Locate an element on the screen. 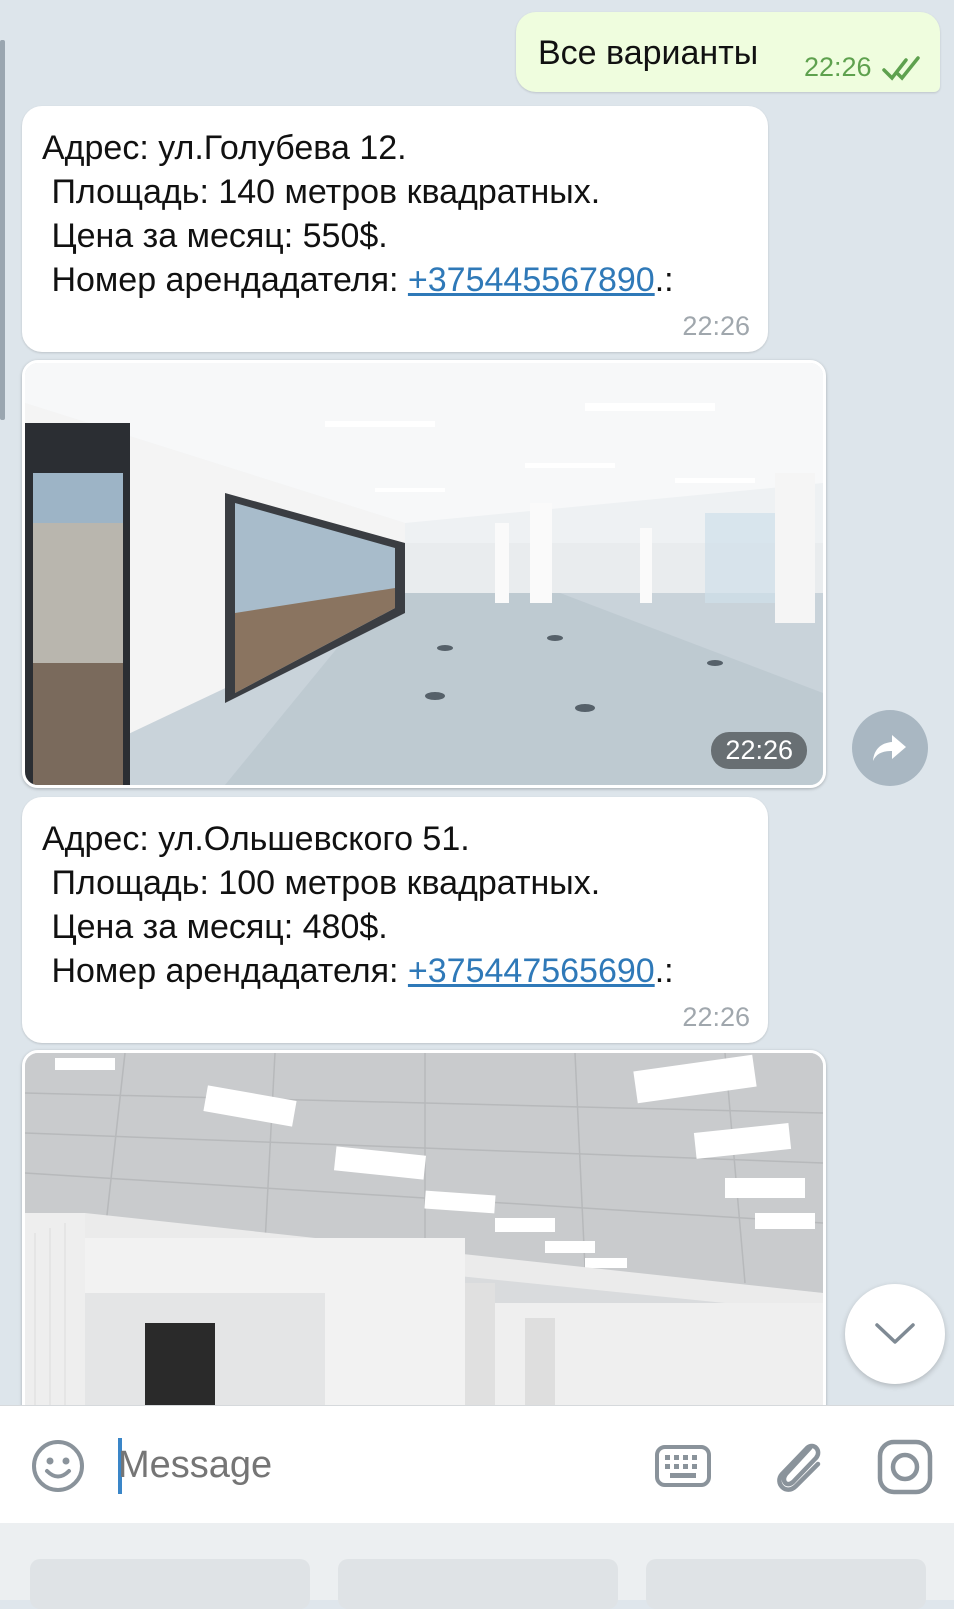 The width and height of the screenshot is (954, 1609). camera-icon is located at coordinates (905, 1467).